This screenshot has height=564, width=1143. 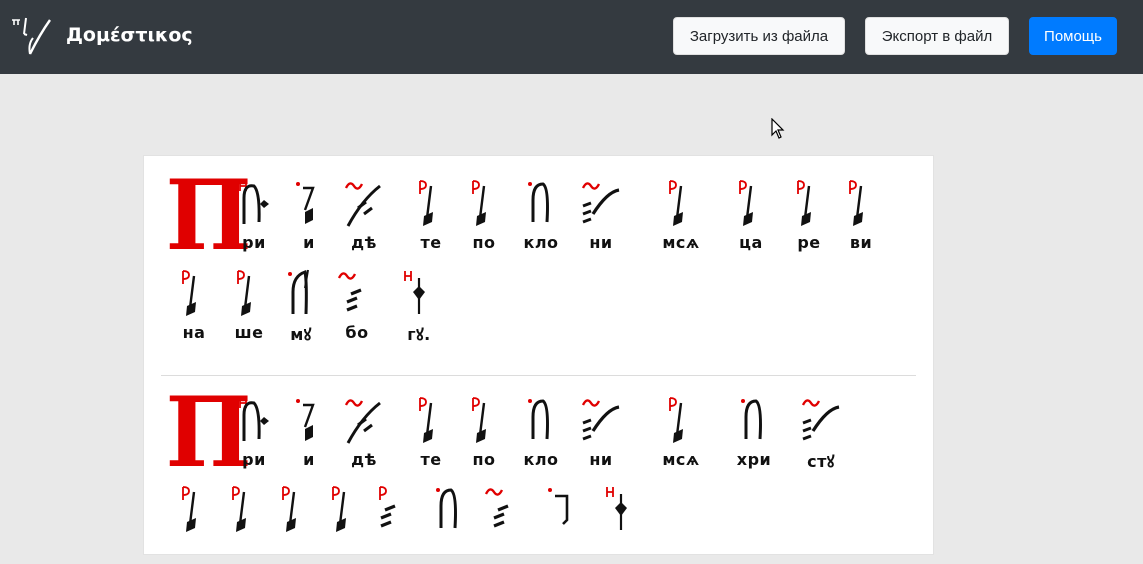 I want to click on syllable-text: ви, so click(x=861, y=242).